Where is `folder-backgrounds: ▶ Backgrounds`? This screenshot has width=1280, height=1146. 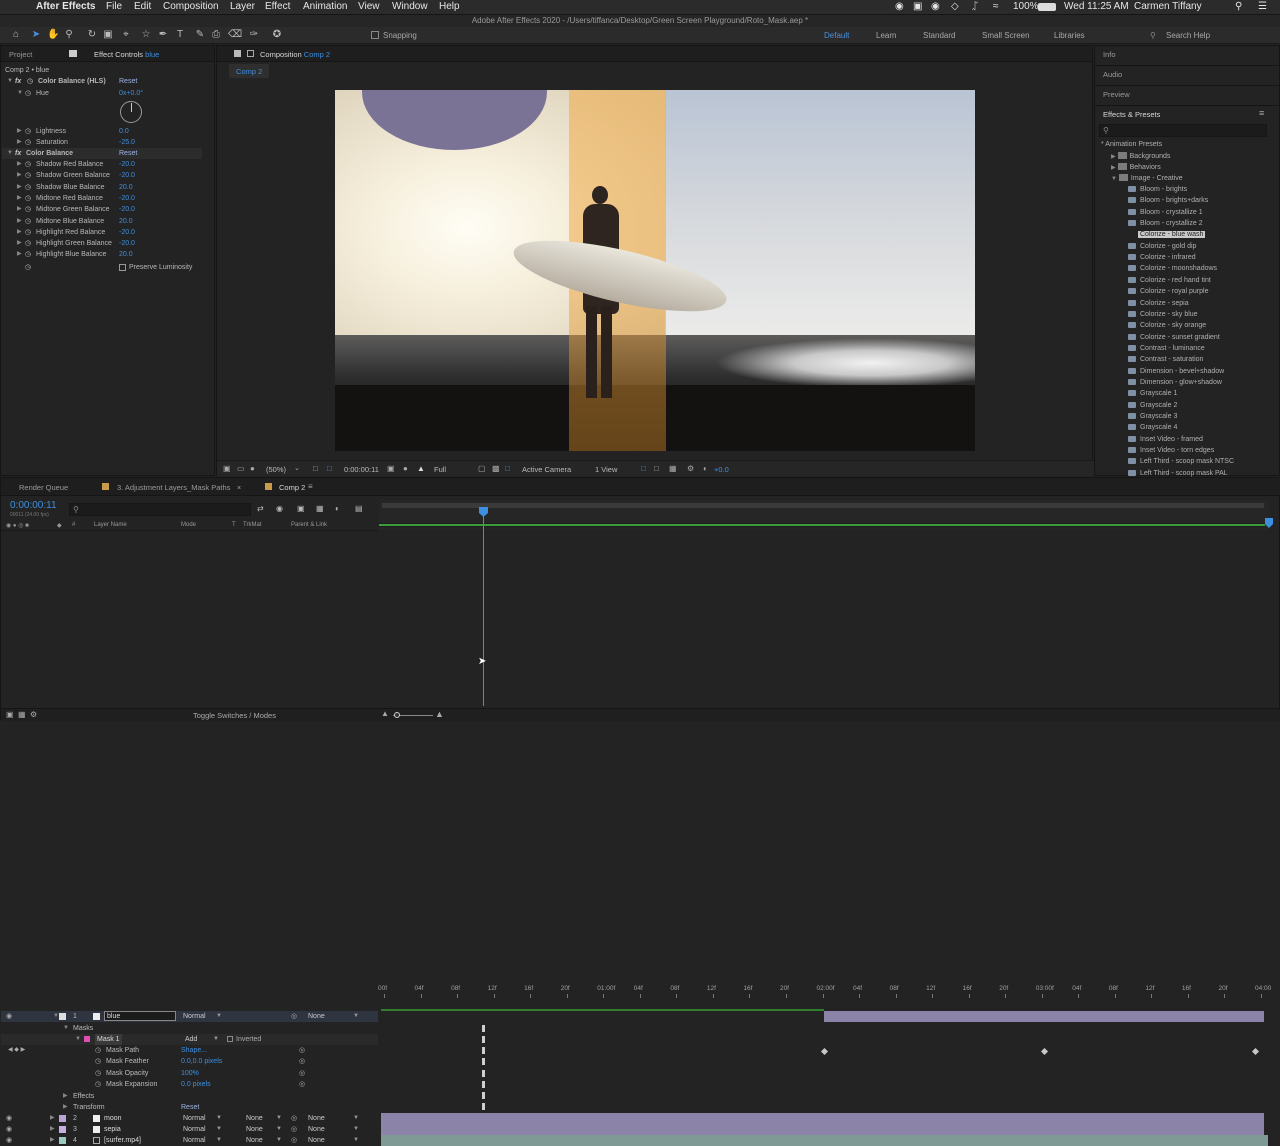
folder-backgrounds: ▶ Backgrounds is located at coordinates (1140, 156).